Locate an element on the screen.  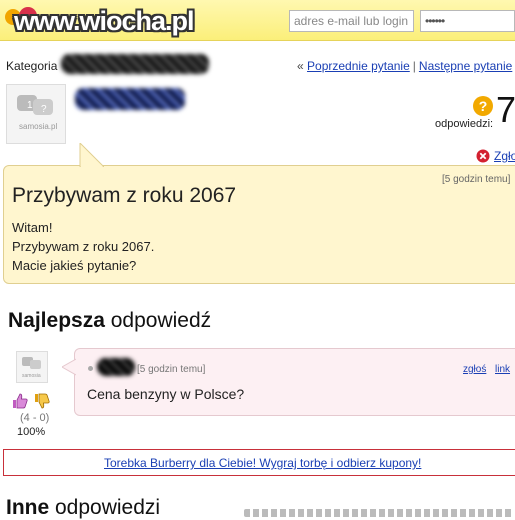
answers-count-label: odpowiedzi: is located at coordinates (464, 124).